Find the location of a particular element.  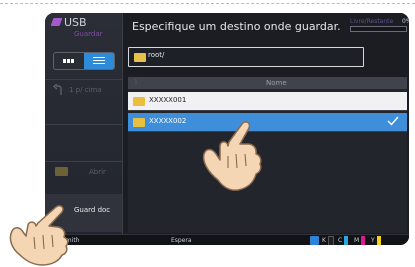

row-name: XXXXX002 is located at coordinates (168, 121).